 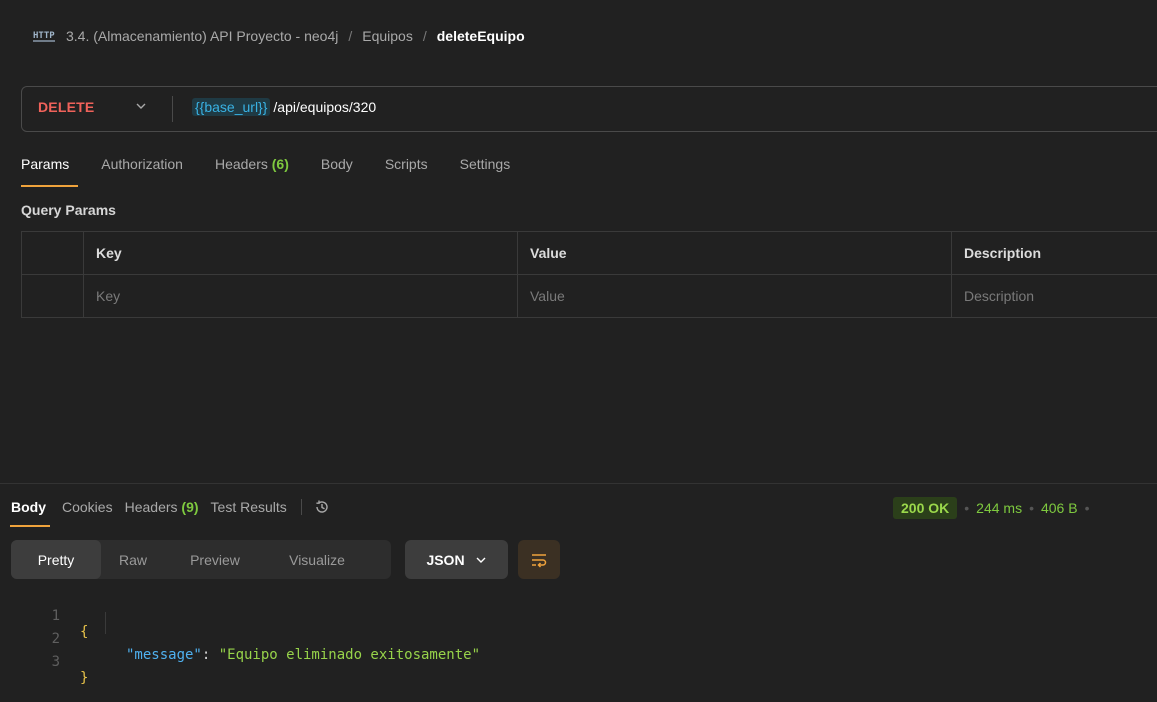 What do you see at coordinates (133, 559) in the screenshot?
I see `view-raw-button: Raw` at bounding box center [133, 559].